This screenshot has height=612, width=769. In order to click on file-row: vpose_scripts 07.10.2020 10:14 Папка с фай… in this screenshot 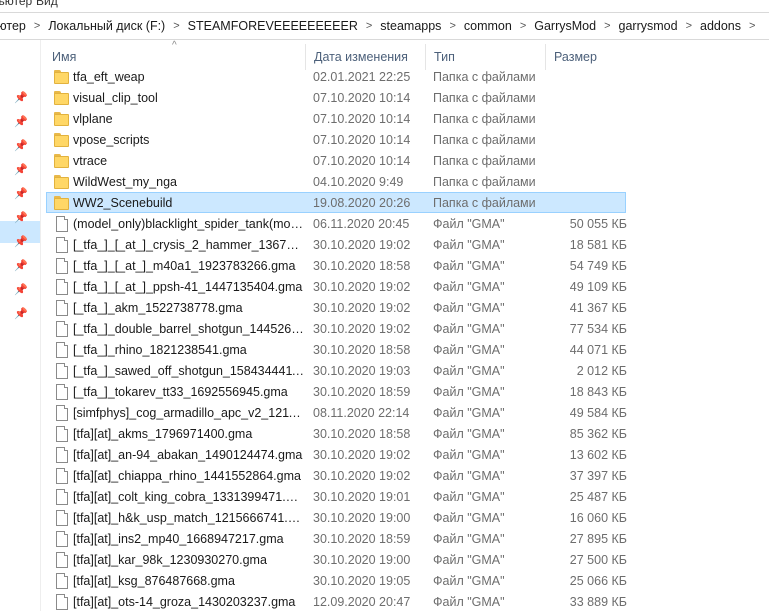, I will do `click(336, 139)`.